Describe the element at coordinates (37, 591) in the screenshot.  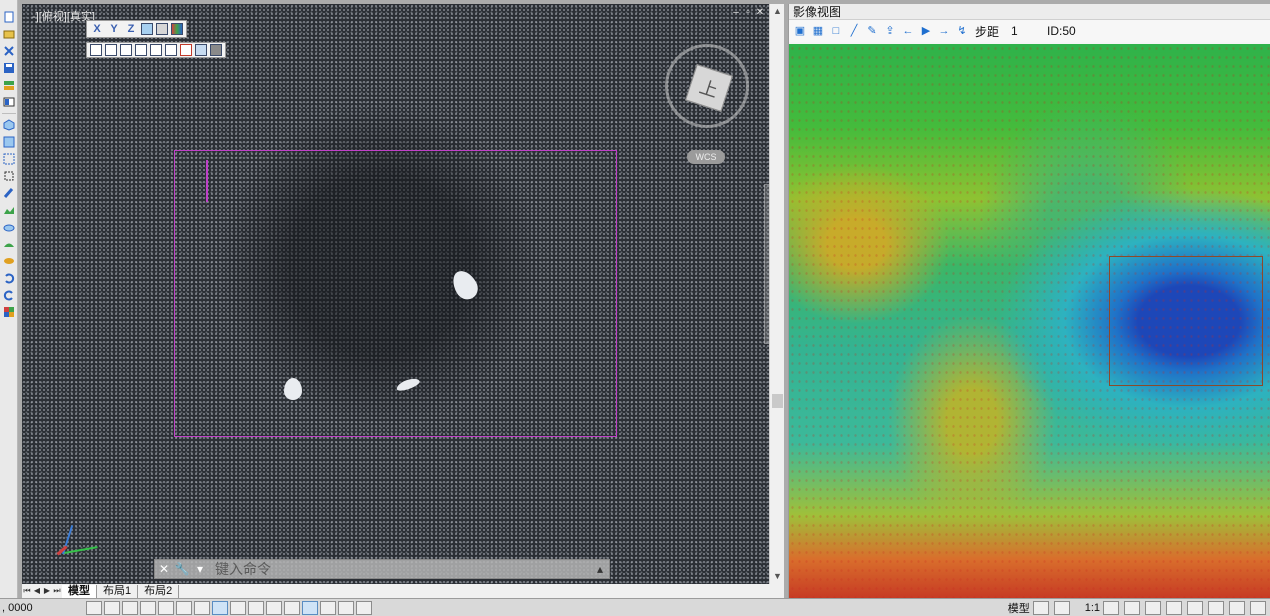
I see `tab-prev-icon: ◀` at that location.